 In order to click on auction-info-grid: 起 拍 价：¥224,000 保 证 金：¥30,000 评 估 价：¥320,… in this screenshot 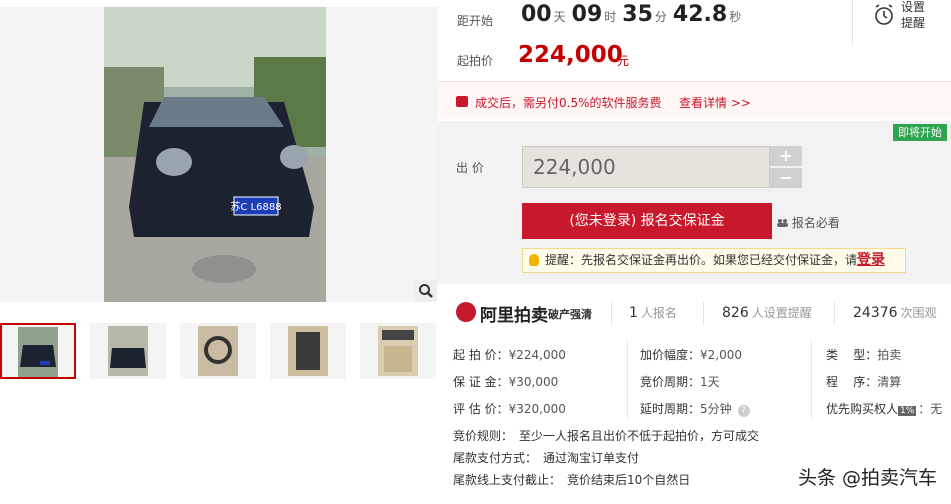, I will do `click(694, 380)`.